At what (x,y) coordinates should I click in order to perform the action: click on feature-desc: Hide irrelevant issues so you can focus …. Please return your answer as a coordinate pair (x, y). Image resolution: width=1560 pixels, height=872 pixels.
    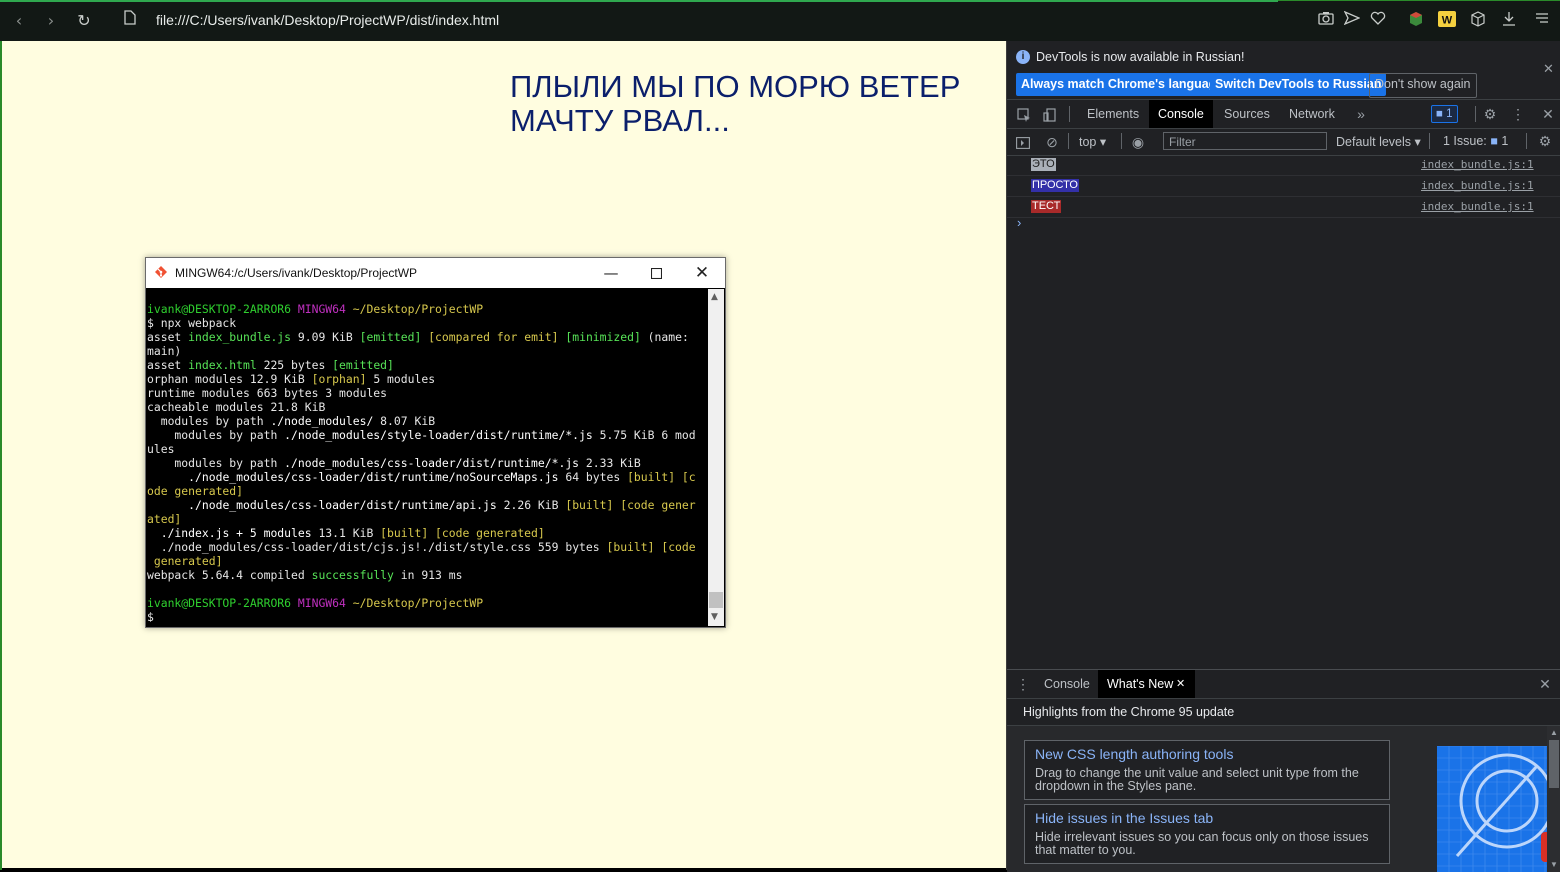
    Looking at the image, I should click on (1202, 843).